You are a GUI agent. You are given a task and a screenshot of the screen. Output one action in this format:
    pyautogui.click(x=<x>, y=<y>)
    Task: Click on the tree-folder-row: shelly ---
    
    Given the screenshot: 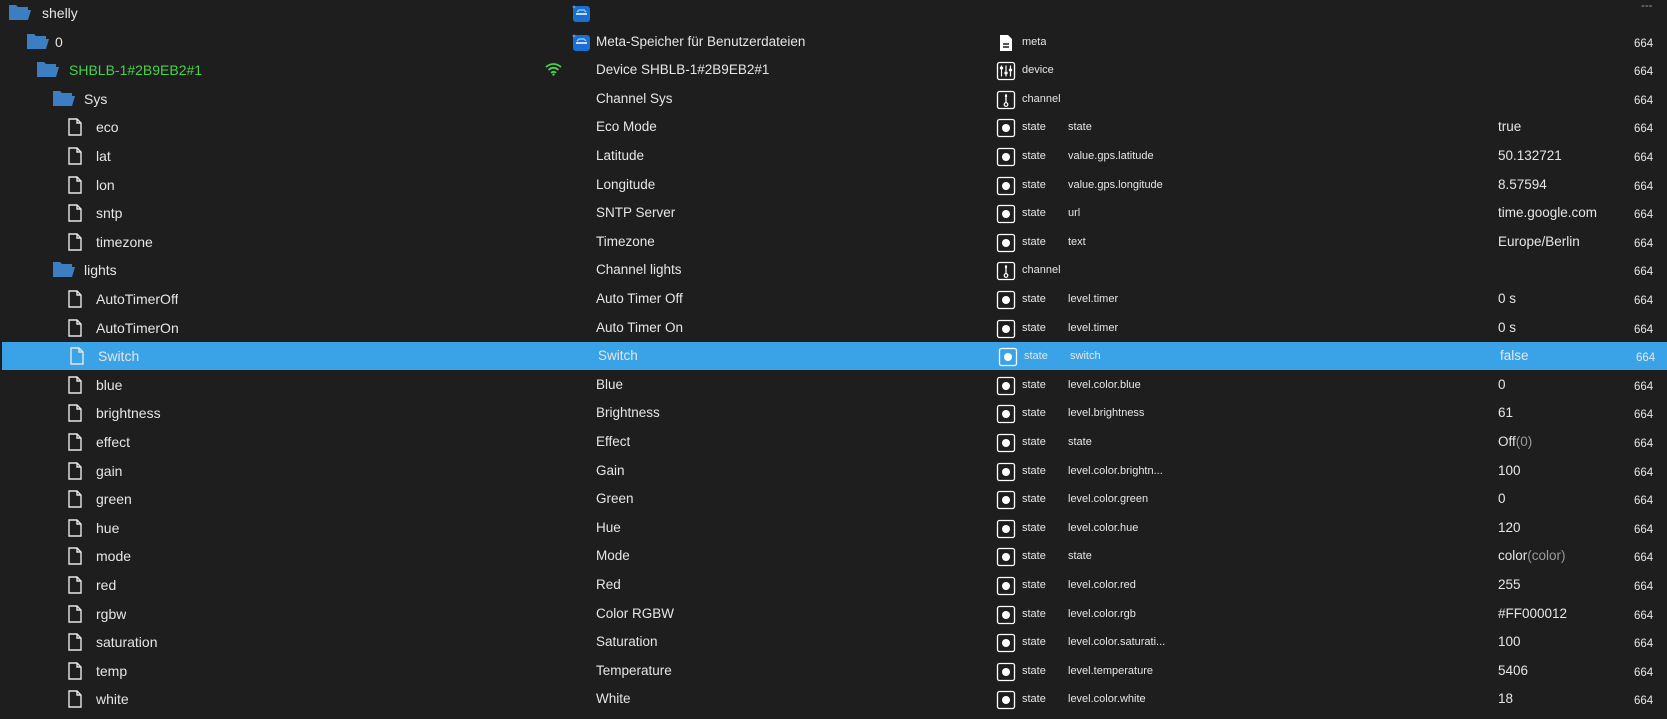 What is the action you would take?
    pyautogui.click(x=833, y=13)
    